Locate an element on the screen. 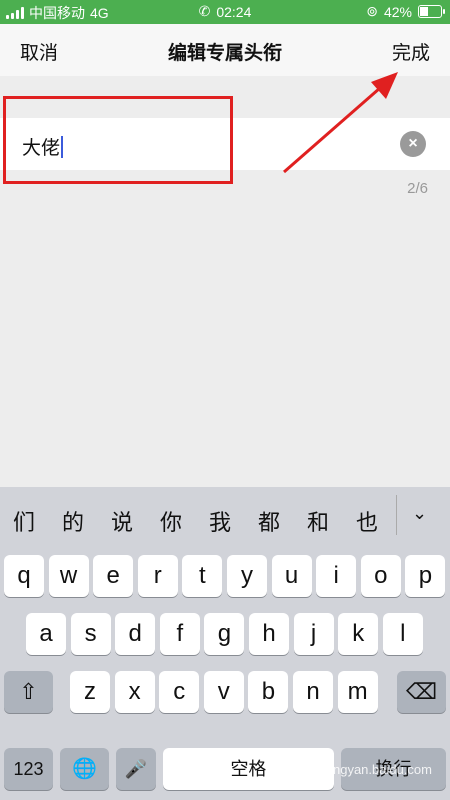  key-i: i is located at coordinates (336, 576).